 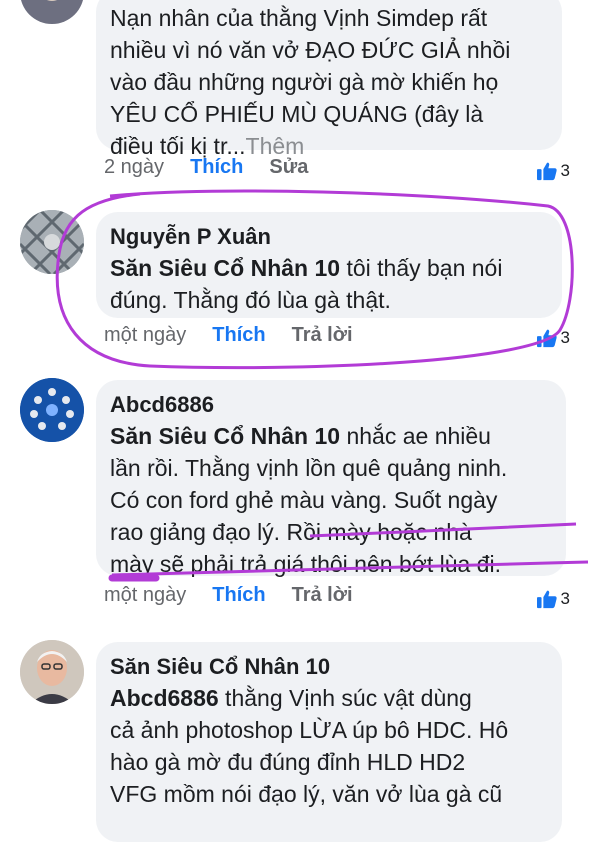 I want to click on timestamp: 2 ngày, so click(x=134, y=167).